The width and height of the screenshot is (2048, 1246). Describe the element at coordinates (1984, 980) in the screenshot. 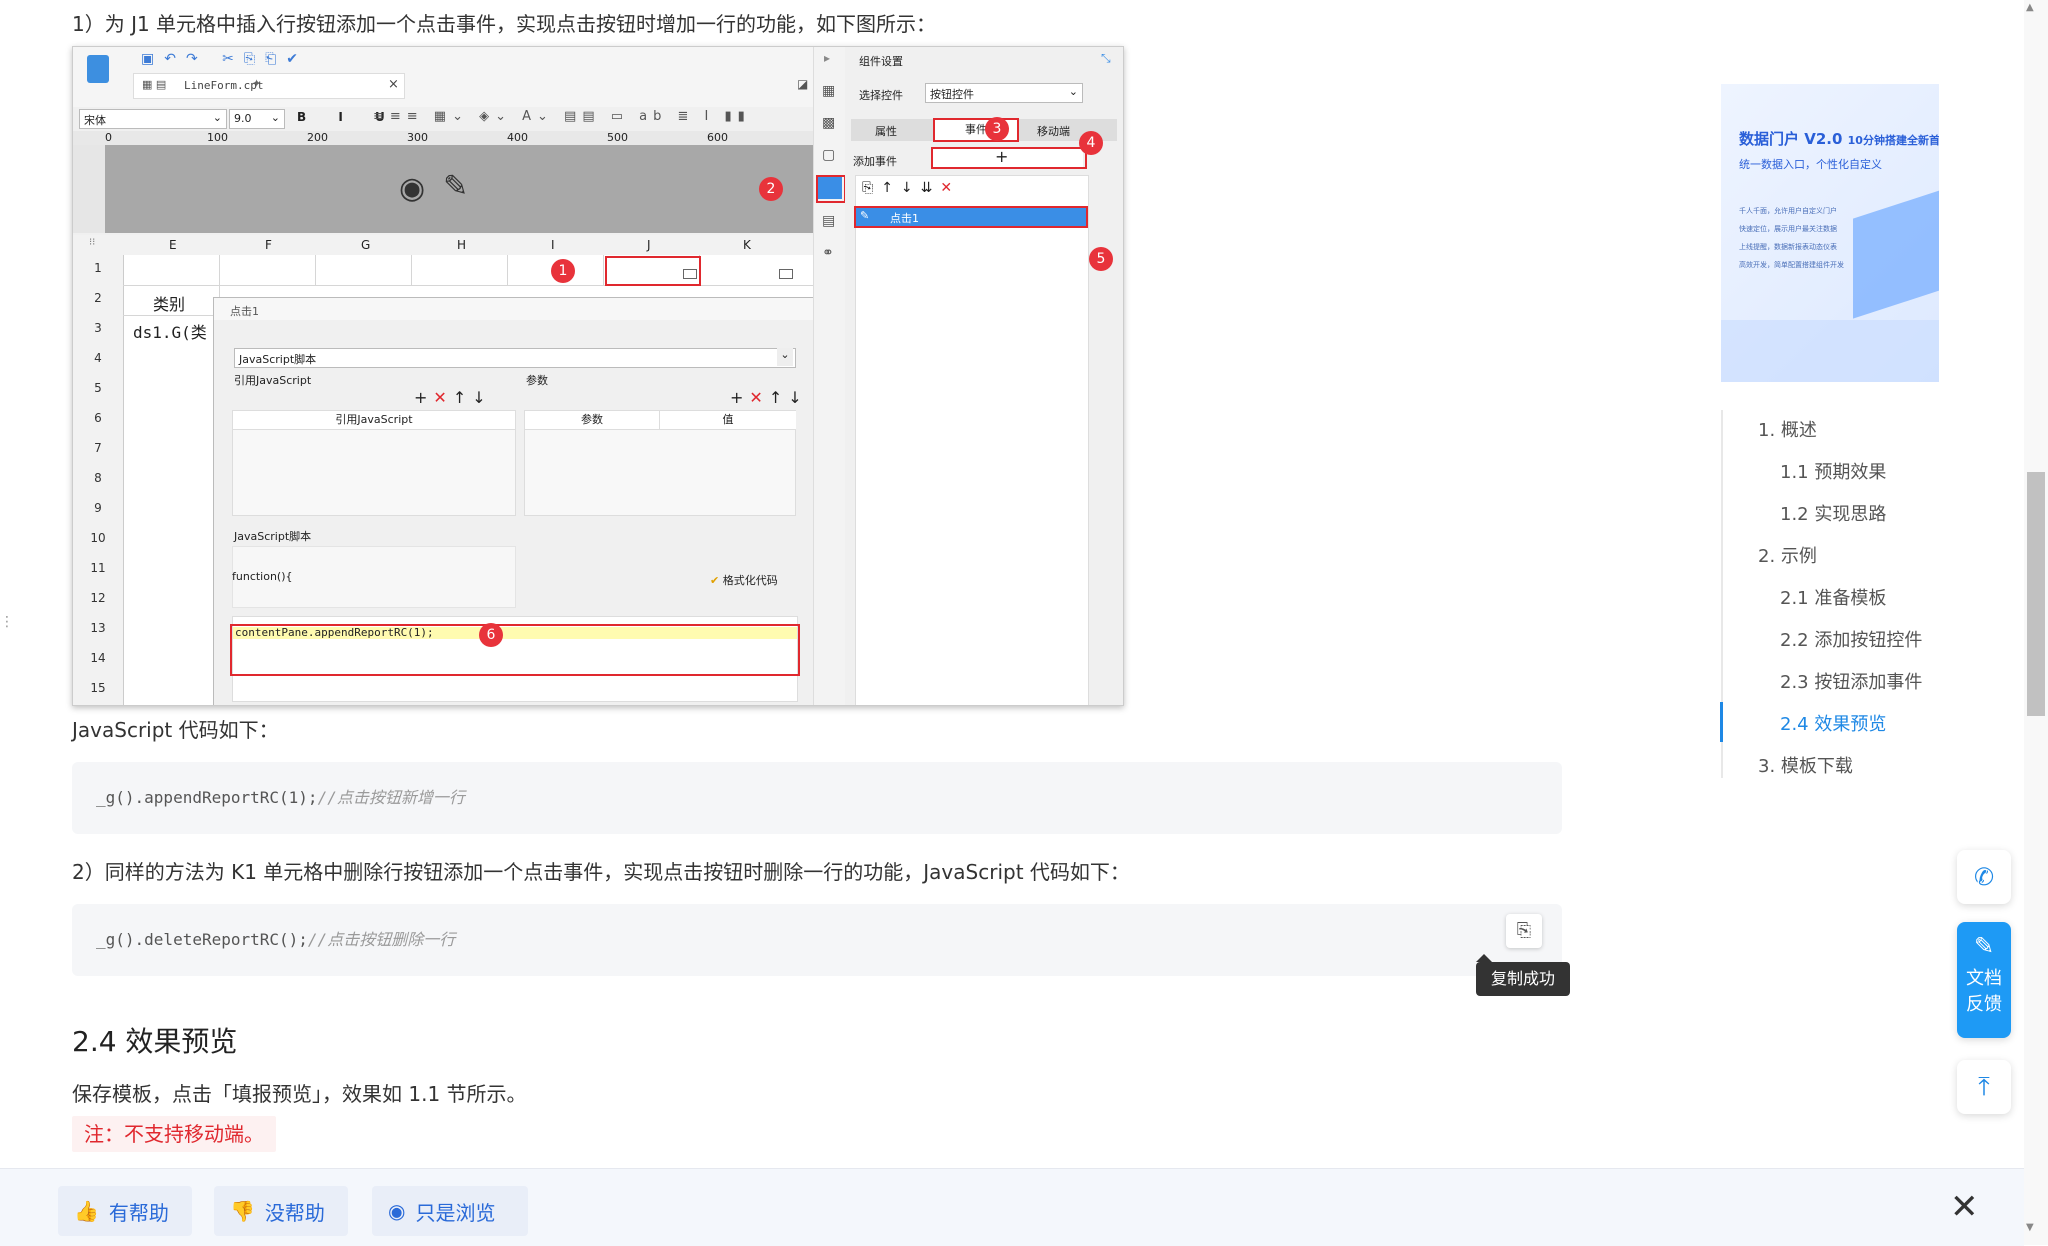

I see `doc-feedback-button: ✎ 文档 反馈` at that location.